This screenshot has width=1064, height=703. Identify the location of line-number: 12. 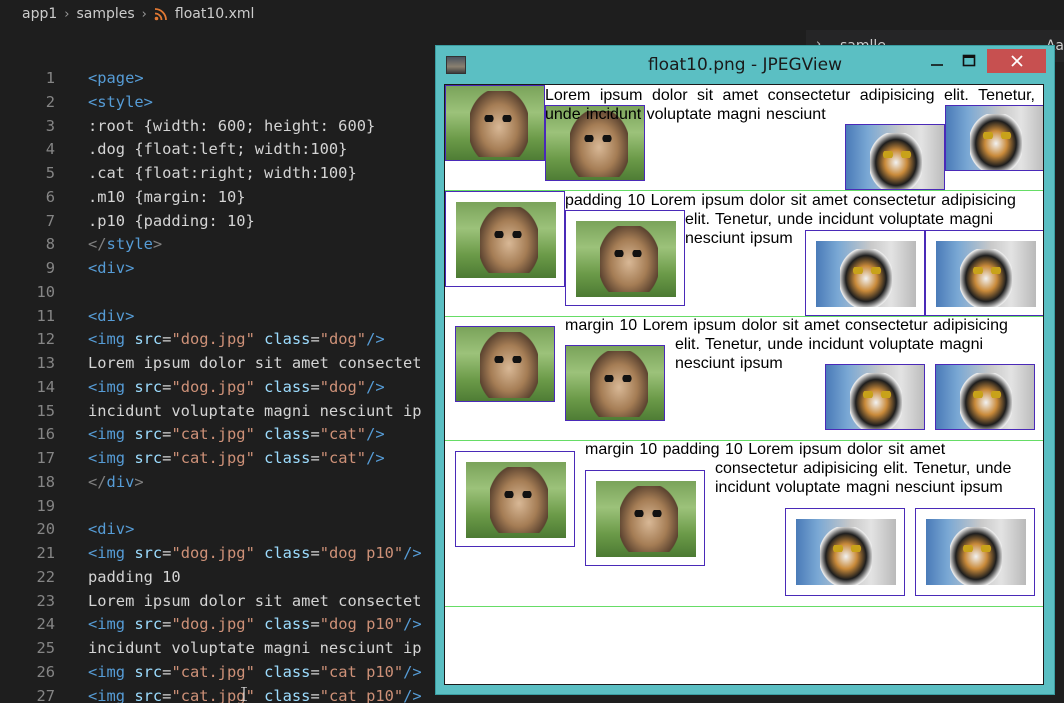
(45, 339).